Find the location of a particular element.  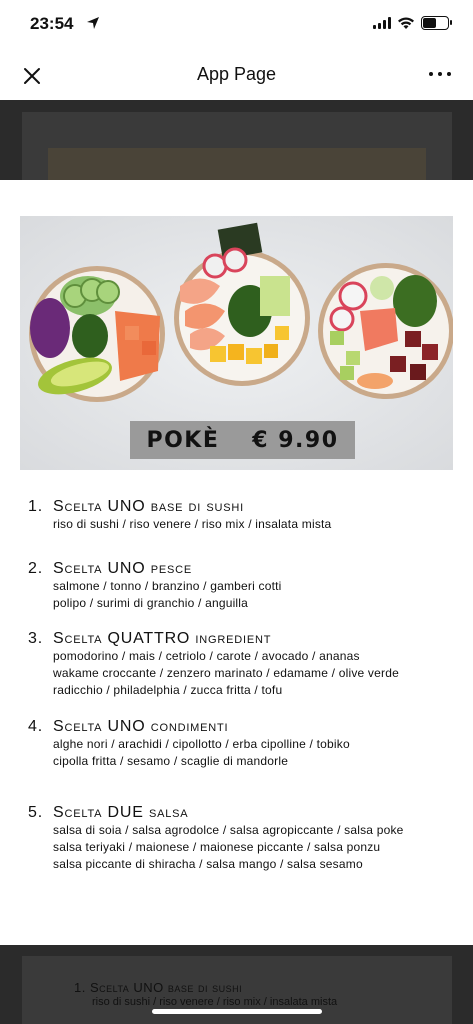

status-time: 23:54 is located at coordinates (52, 23).